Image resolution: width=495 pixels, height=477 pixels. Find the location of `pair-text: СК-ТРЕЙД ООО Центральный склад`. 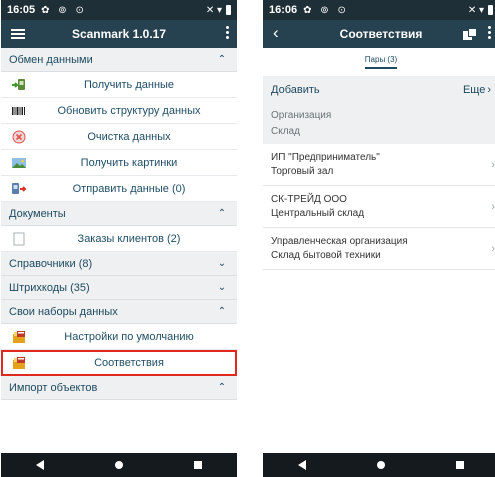

pair-text: СК-ТРЕЙД ООО Центральный склад is located at coordinates (381, 207).